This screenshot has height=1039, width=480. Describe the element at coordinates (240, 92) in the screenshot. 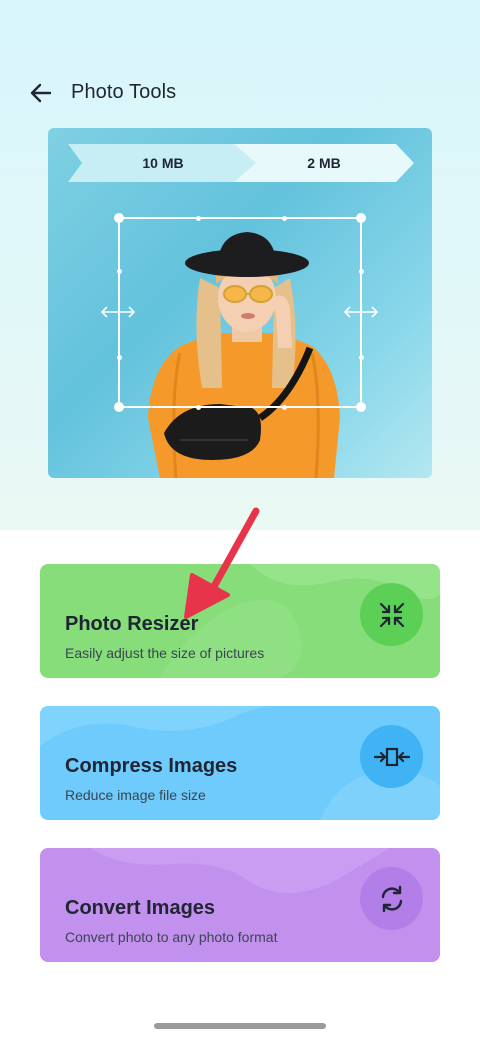

I see `app-header: Photo Tools` at that location.